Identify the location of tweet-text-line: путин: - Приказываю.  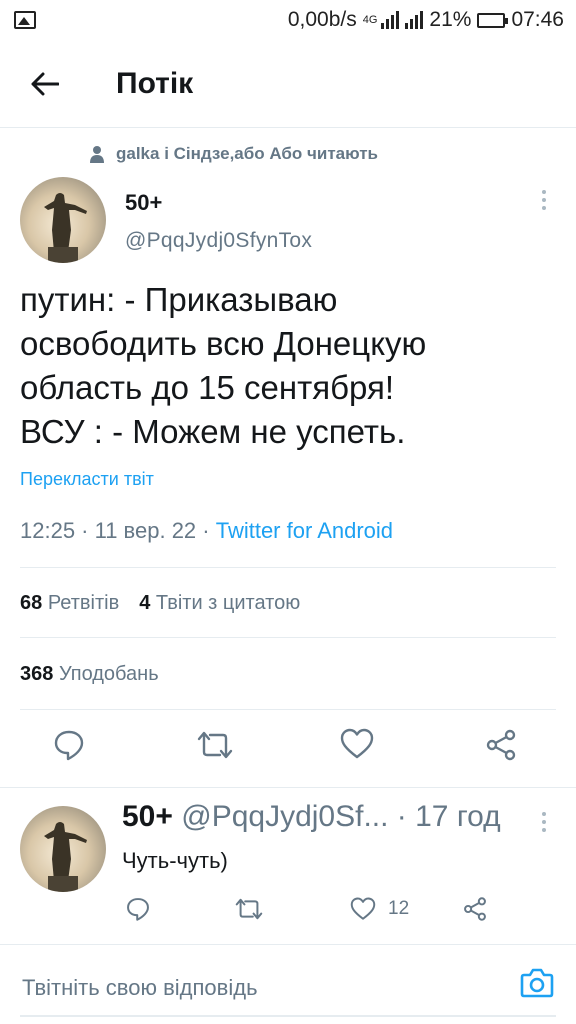
(179, 299).